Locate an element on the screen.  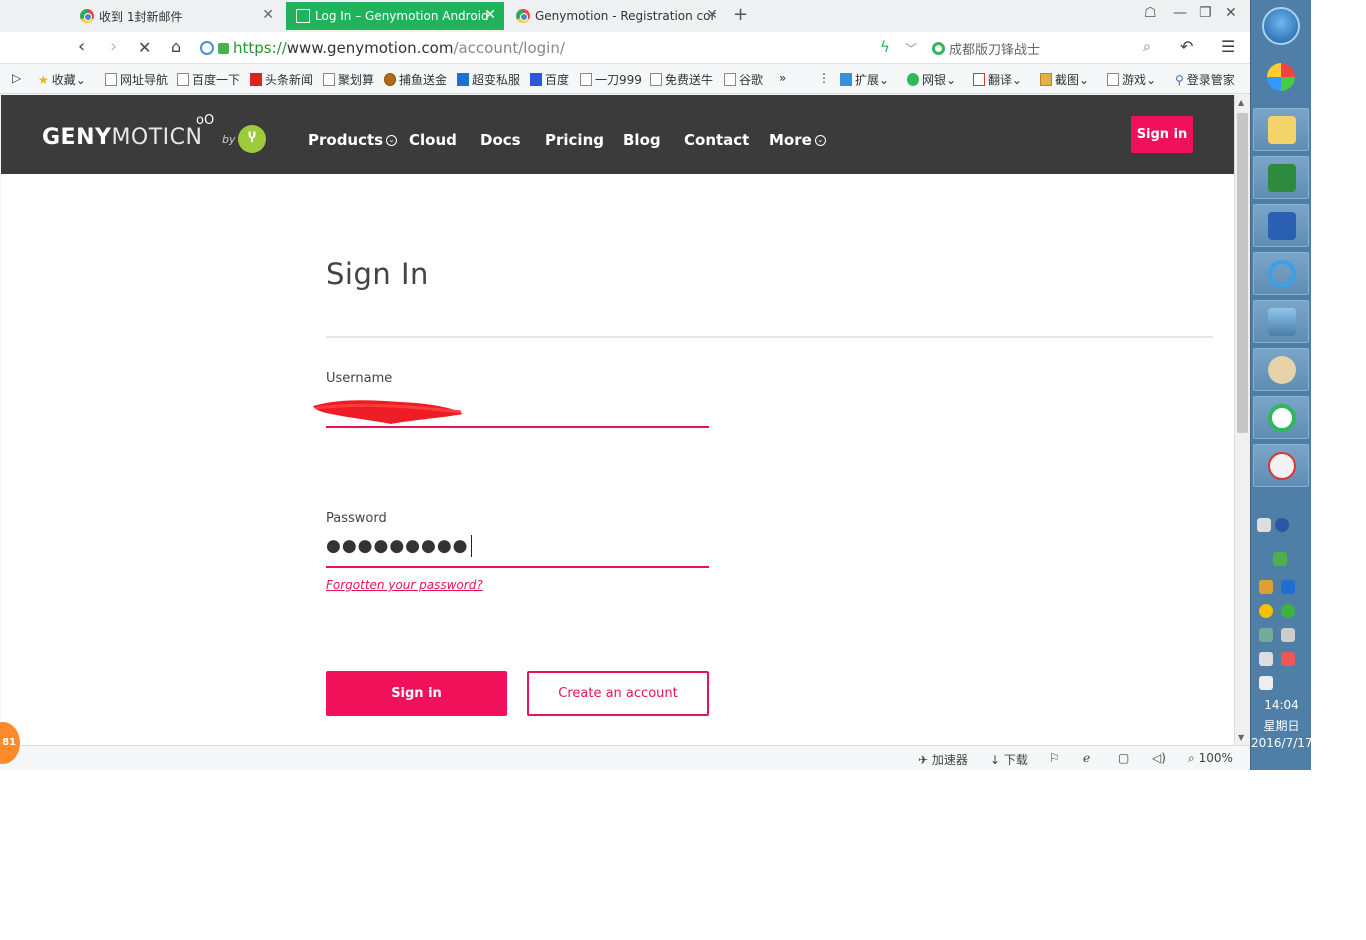
taskbar: 14:04 星期日 2016/7/17 is located at coordinates (1281, 385).